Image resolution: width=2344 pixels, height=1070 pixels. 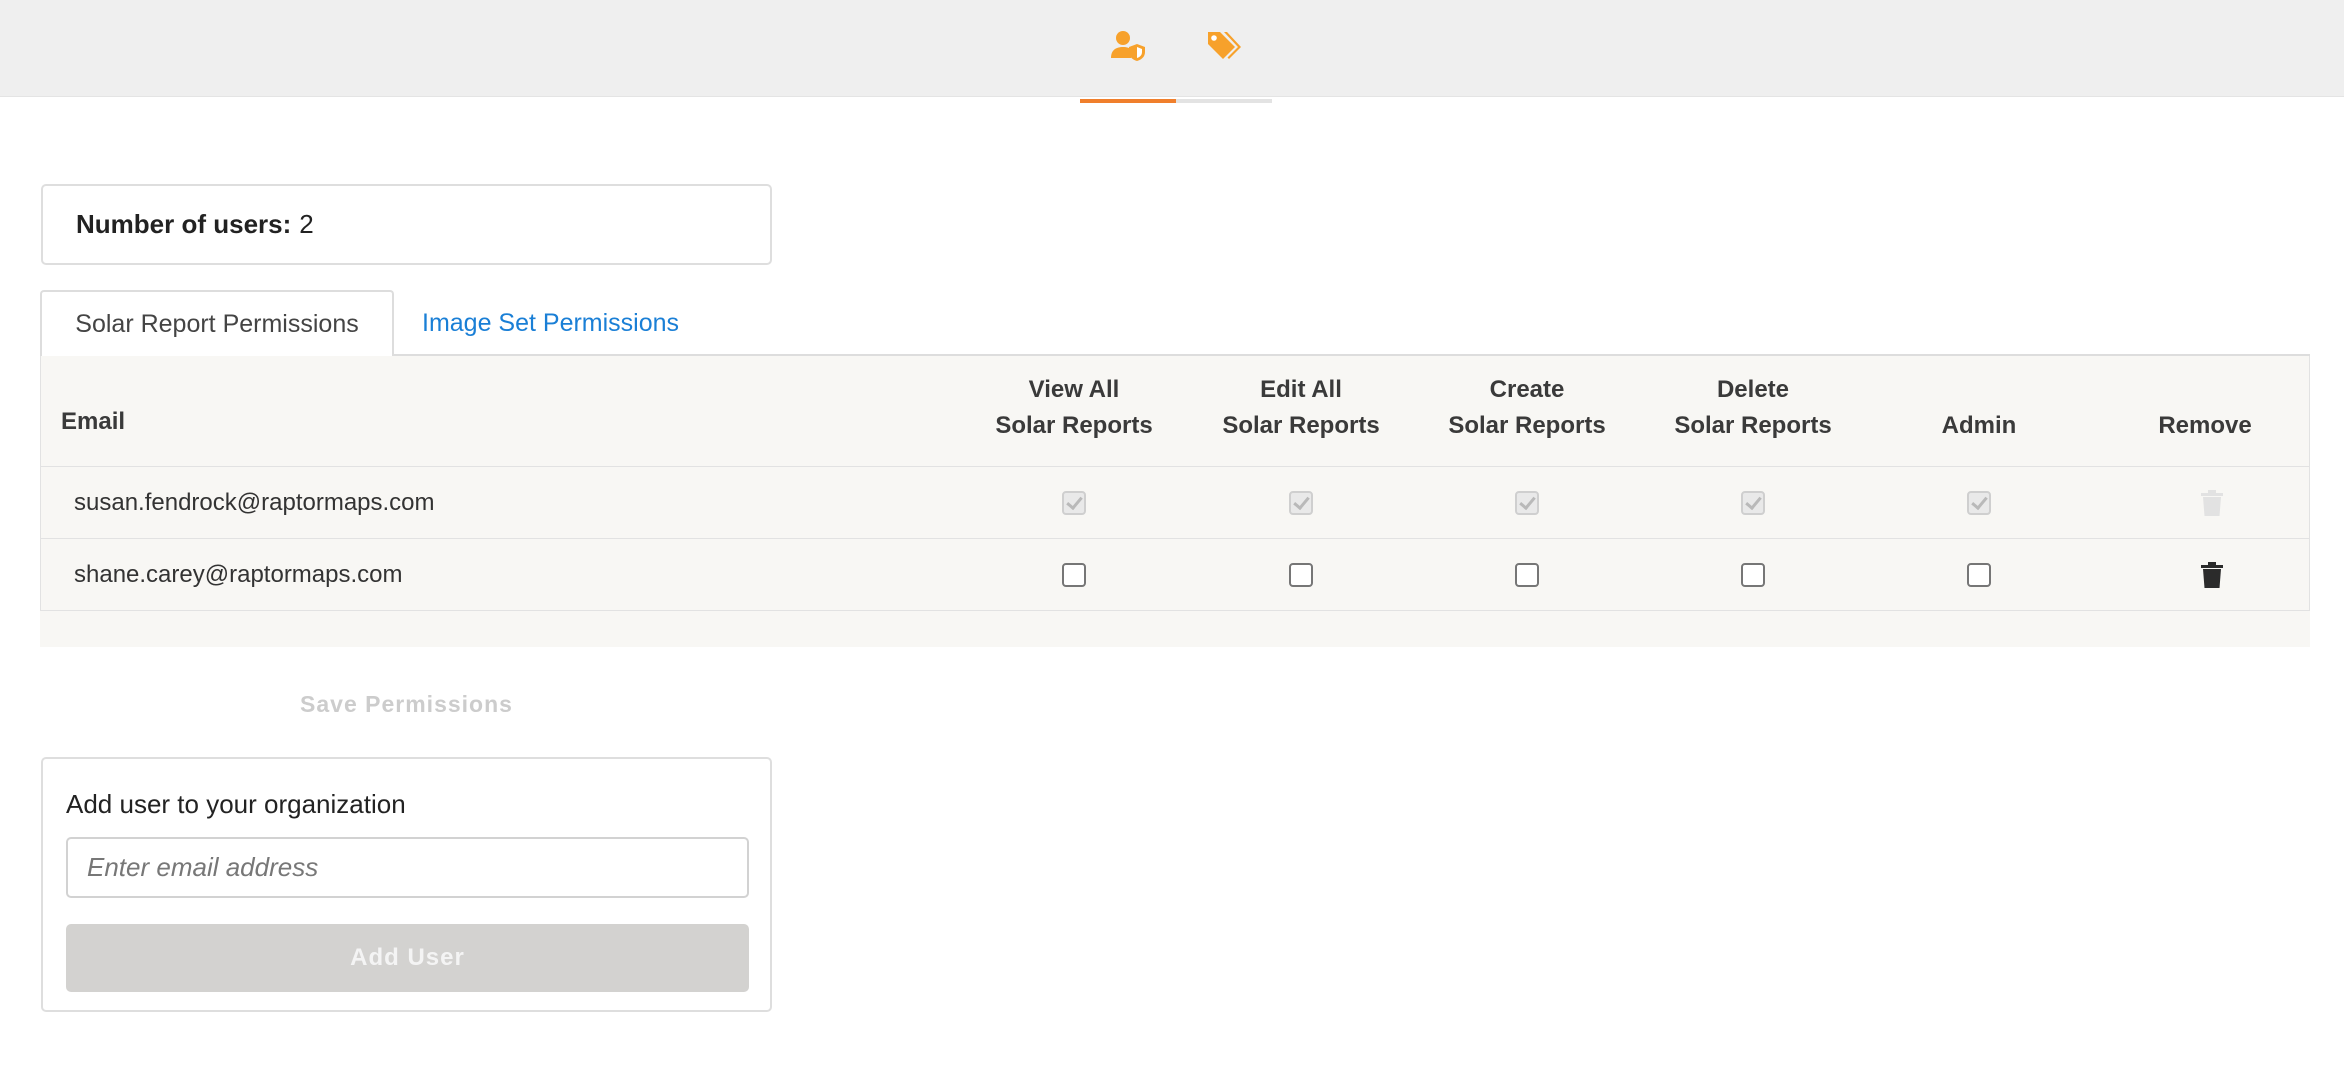 What do you see at coordinates (184, 224) in the screenshot?
I see `user-count-label: Number of users:` at bounding box center [184, 224].